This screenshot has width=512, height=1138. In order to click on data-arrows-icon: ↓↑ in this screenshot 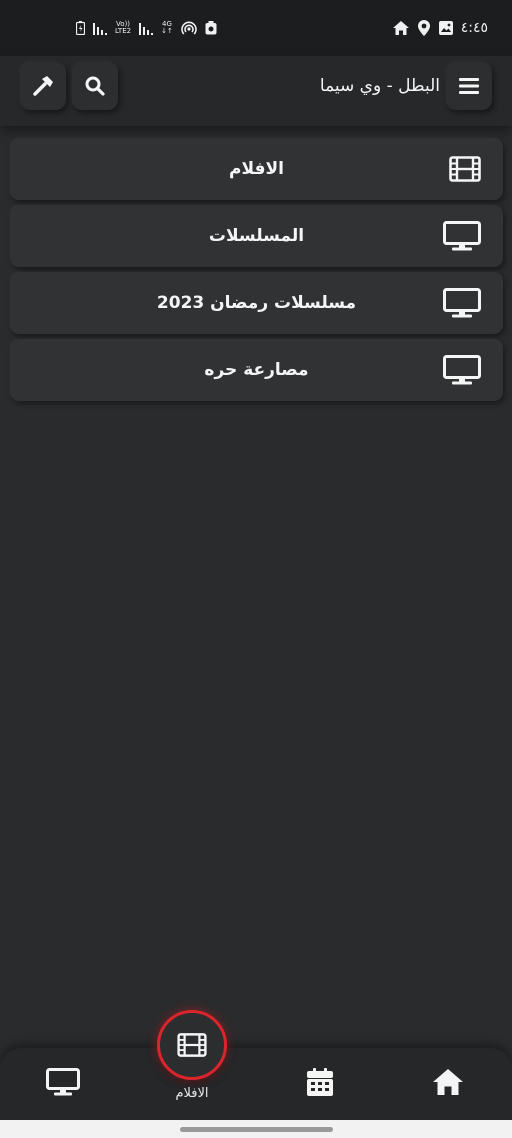, I will do `click(167, 31)`.